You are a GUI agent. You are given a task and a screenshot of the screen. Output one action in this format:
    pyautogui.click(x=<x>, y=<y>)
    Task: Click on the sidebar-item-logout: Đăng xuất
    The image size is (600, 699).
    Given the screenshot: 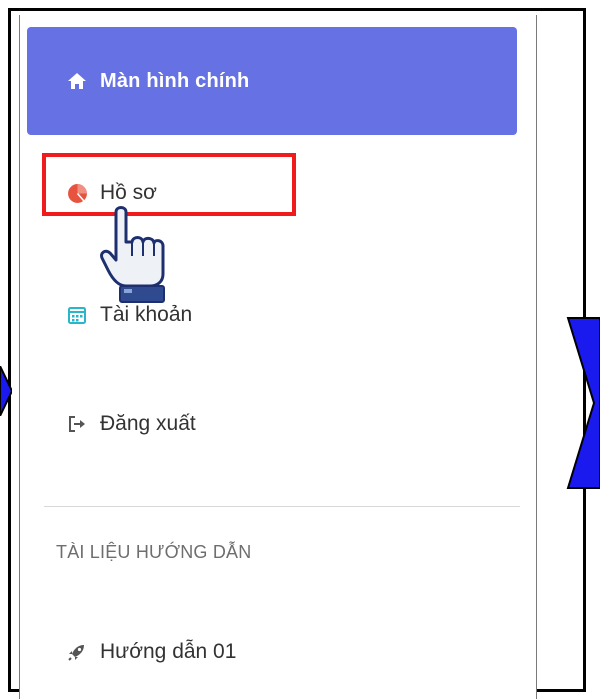 What is the action you would take?
    pyautogui.click(x=272, y=424)
    